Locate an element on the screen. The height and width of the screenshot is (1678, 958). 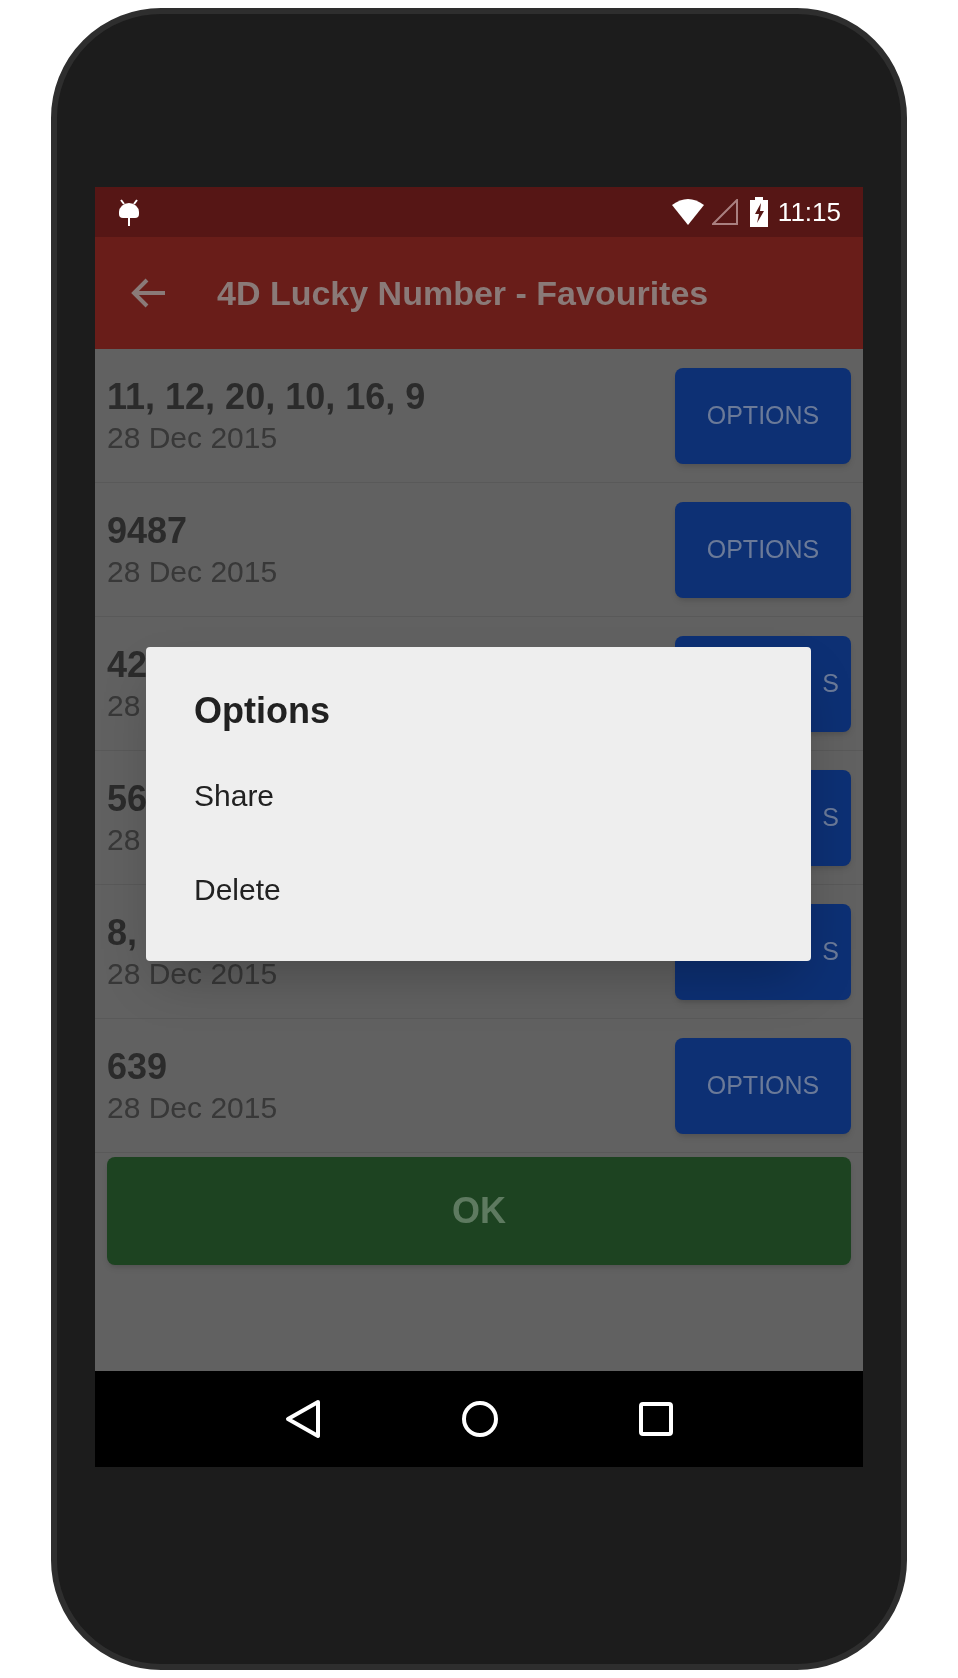
signal-icon is located at coordinates (724, 212).